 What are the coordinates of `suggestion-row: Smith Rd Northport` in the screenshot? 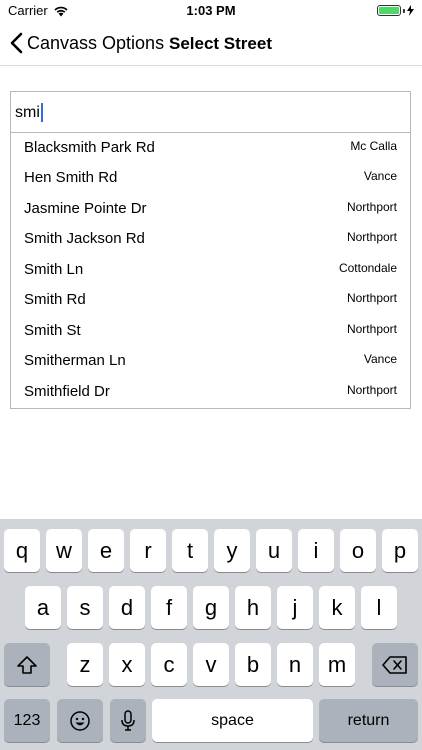 It's located at (210, 300).